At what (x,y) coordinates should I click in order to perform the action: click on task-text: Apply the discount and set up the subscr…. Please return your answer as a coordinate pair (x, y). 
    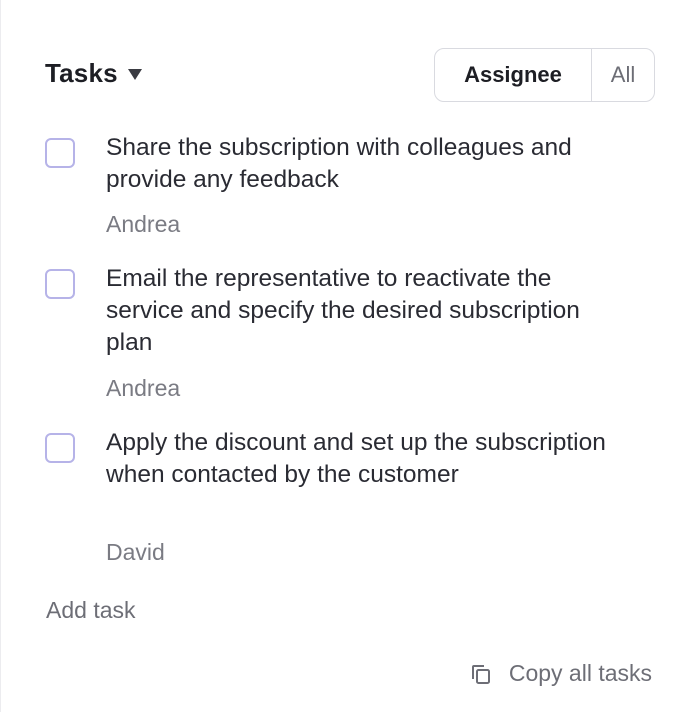
    Looking at the image, I should click on (366, 459).